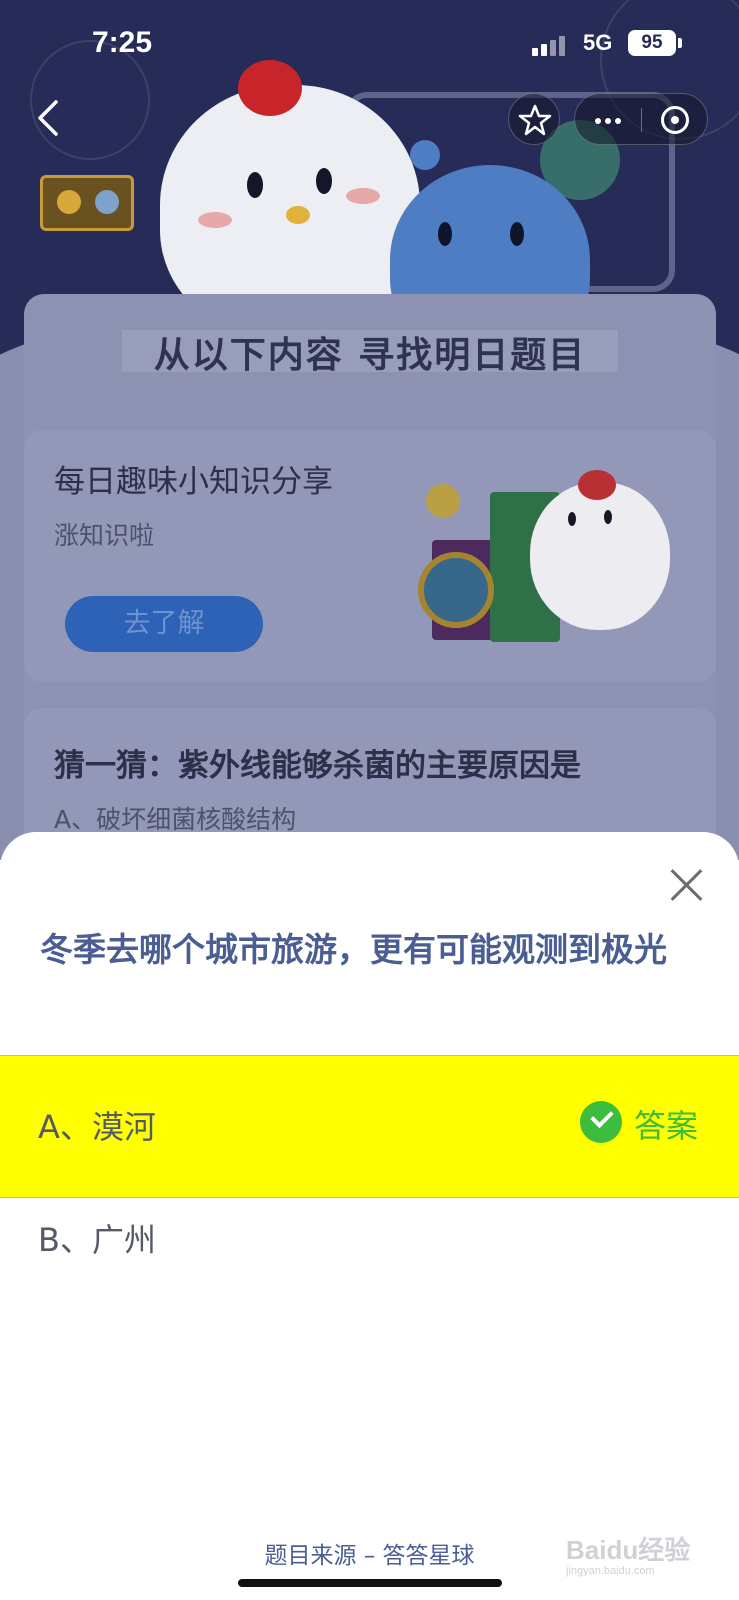 The width and height of the screenshot is (739, 1600). What do you see at coordinates (597, 485) in the screenshot?
I see `chick-comb` at bounding box center [597, 485].